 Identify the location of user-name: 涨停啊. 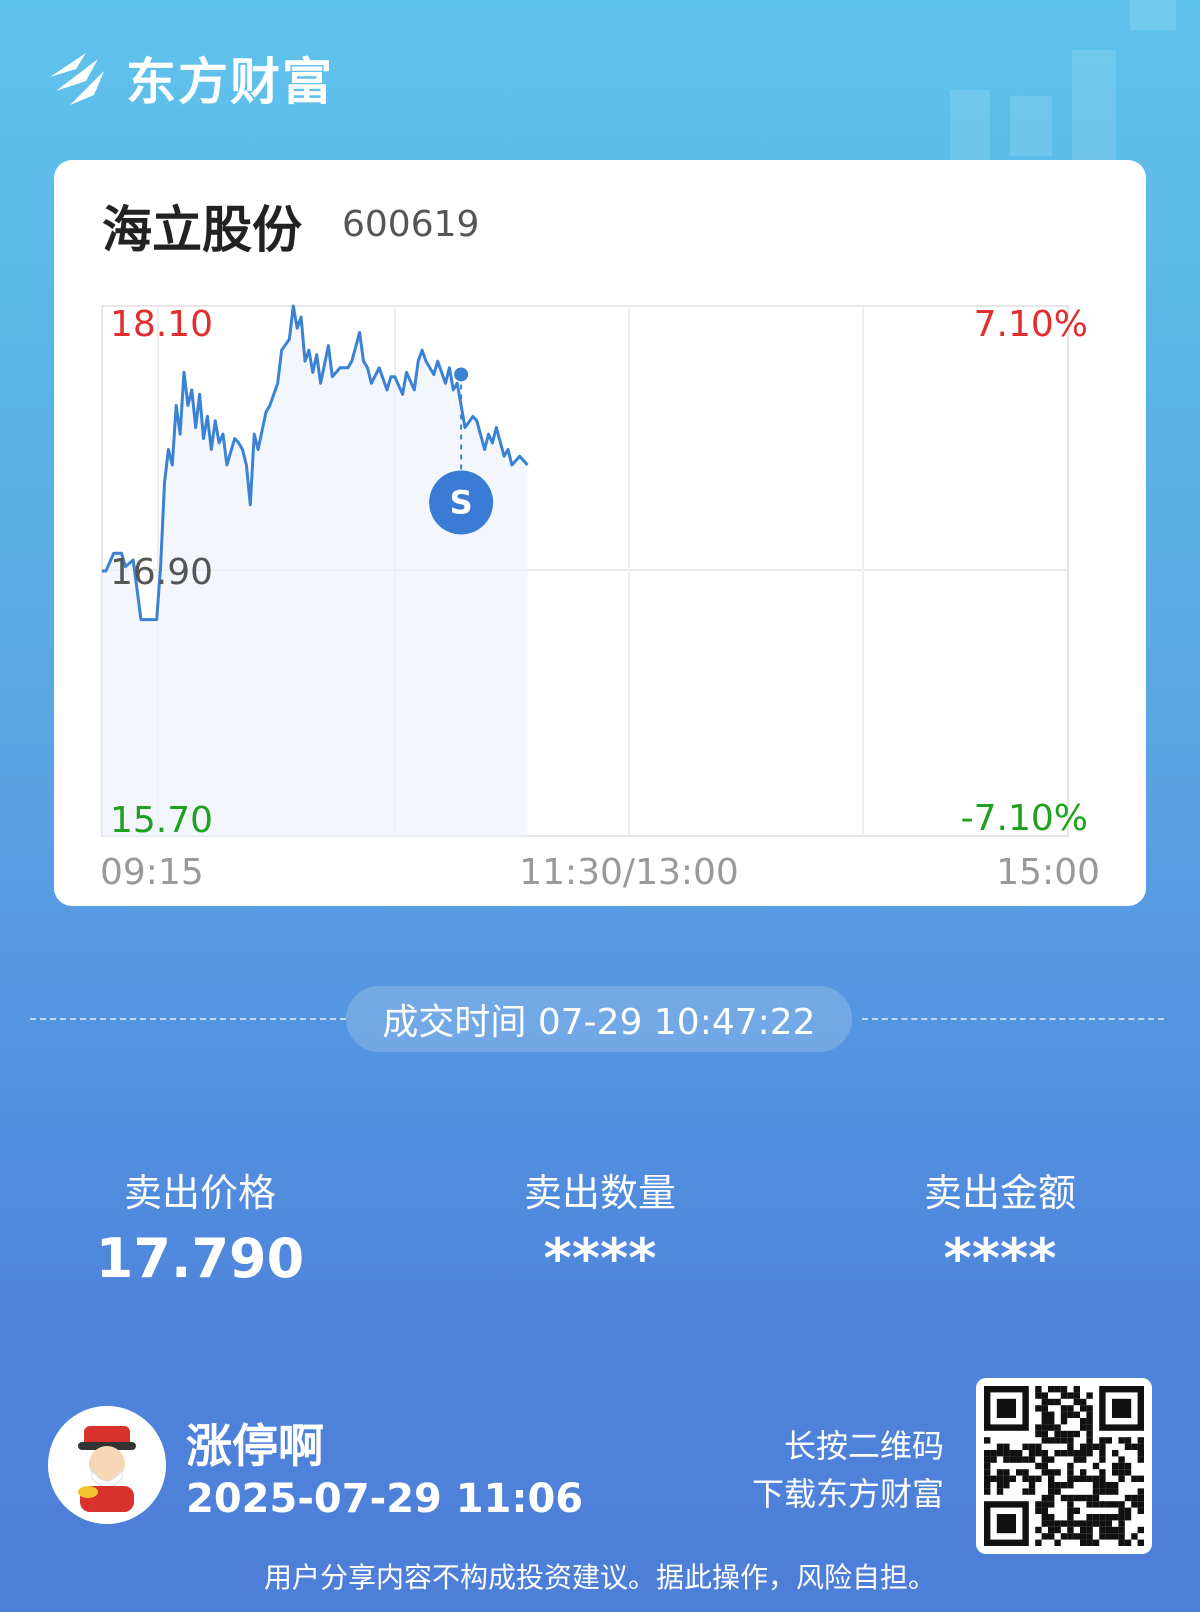
(255, 1446).